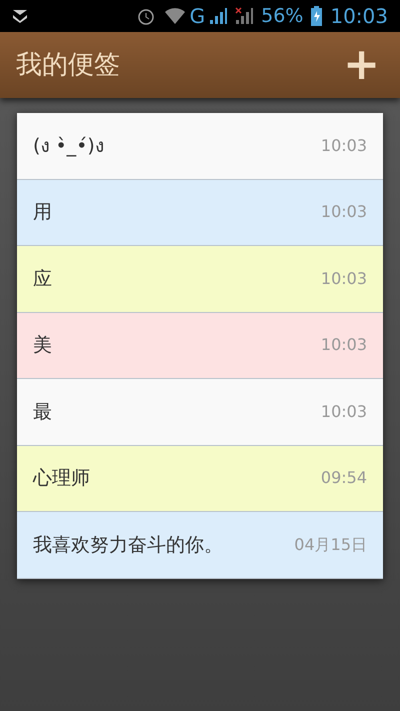 The image size is (400, 711). What do you see at coordinates (343, 478) in the screenshot?
I see `note-time: 09:54` at bounding box center [343, 478].